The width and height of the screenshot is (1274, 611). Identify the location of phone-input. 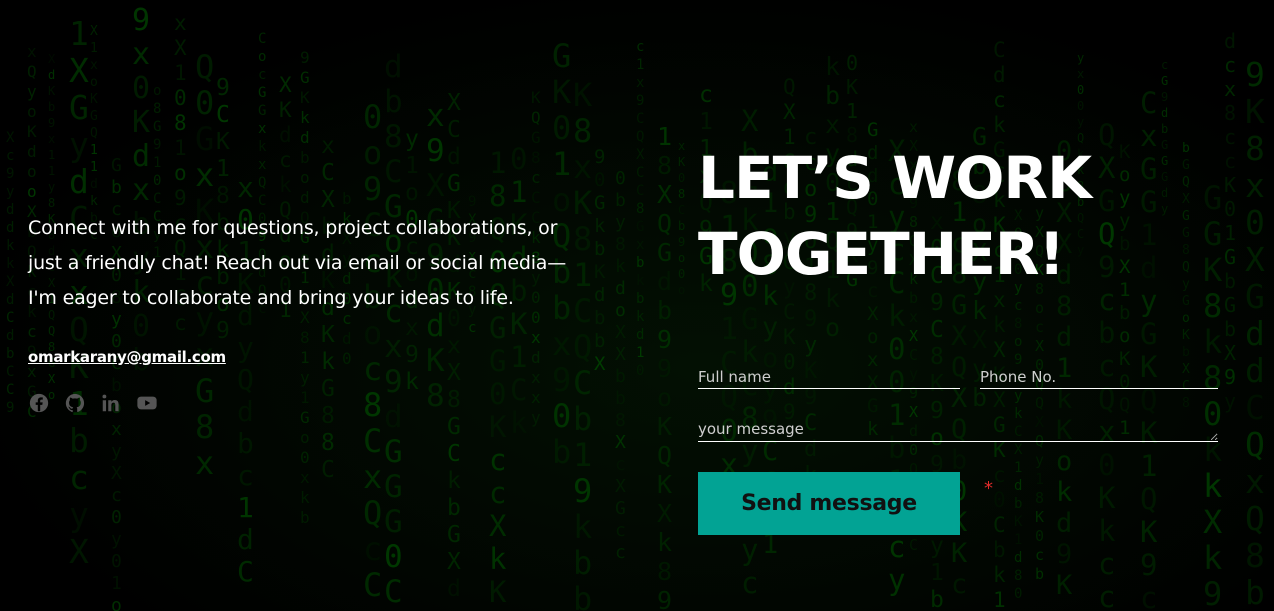
(1099, 377).